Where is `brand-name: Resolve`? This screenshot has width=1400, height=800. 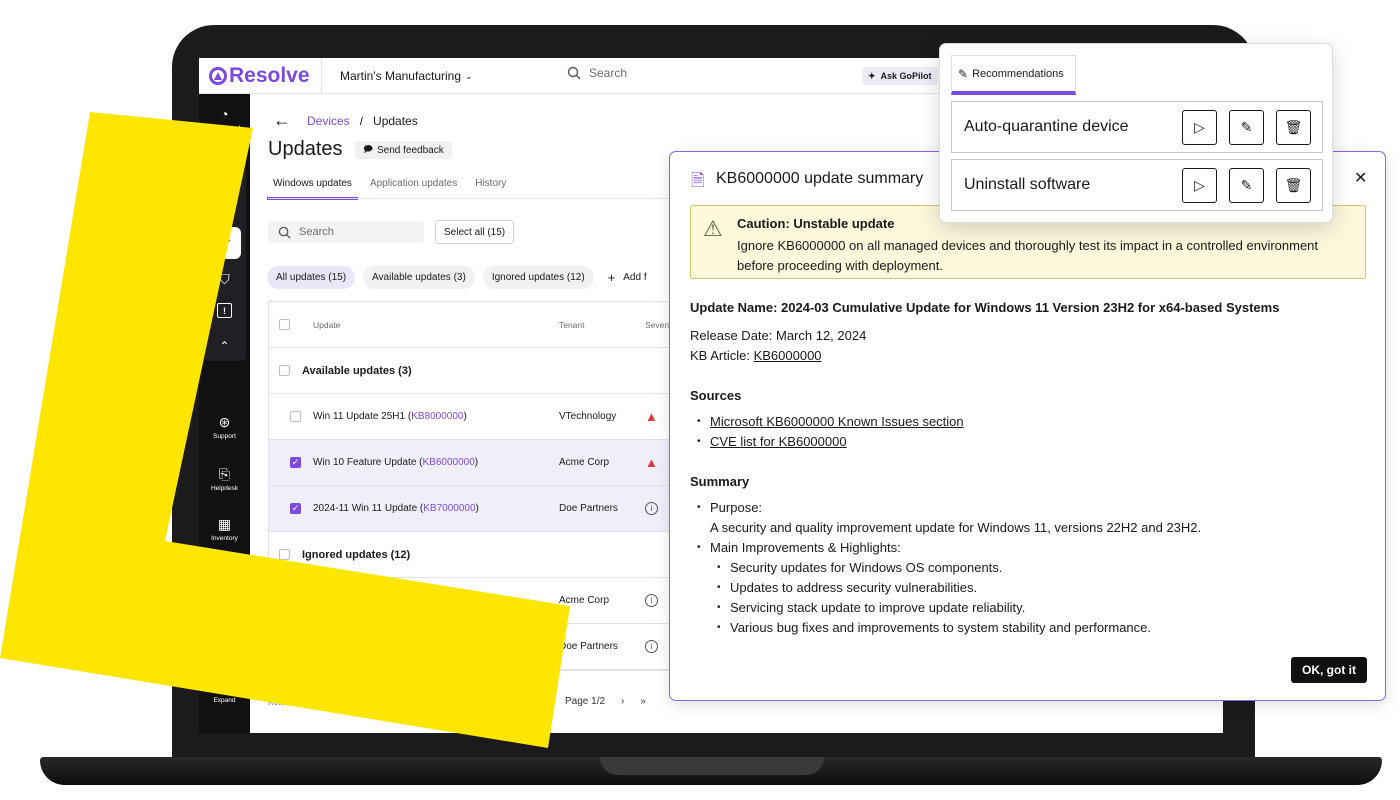
brand-name: Resolve is located at coordinates (269, 75).